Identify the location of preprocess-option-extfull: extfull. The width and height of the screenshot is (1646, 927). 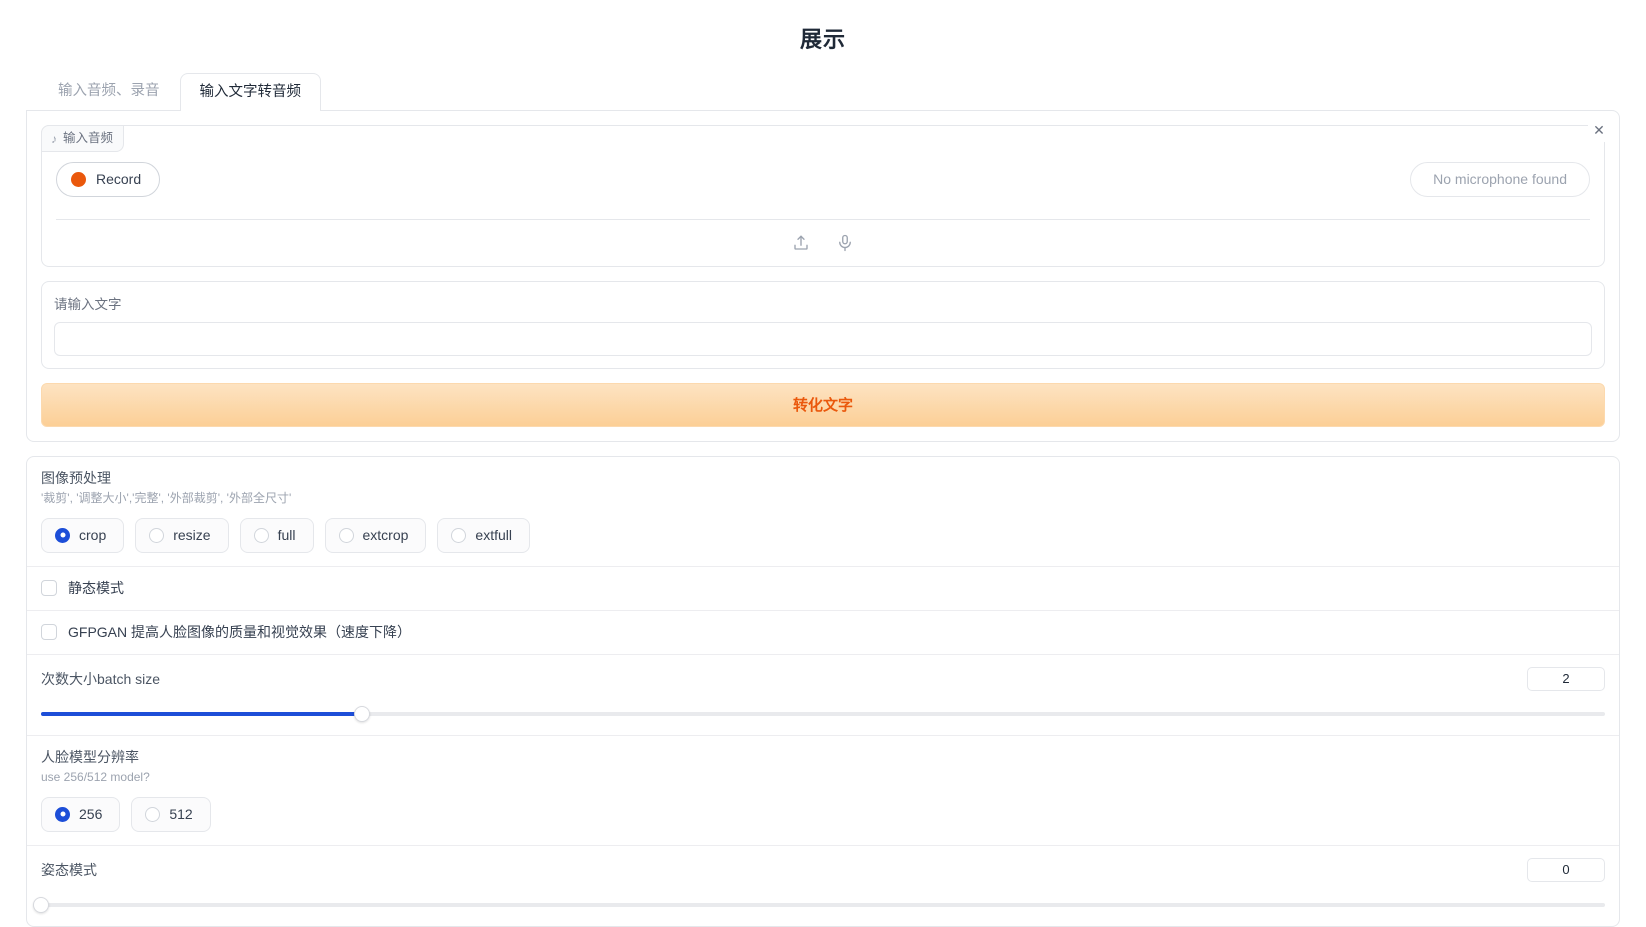
(483, 535).